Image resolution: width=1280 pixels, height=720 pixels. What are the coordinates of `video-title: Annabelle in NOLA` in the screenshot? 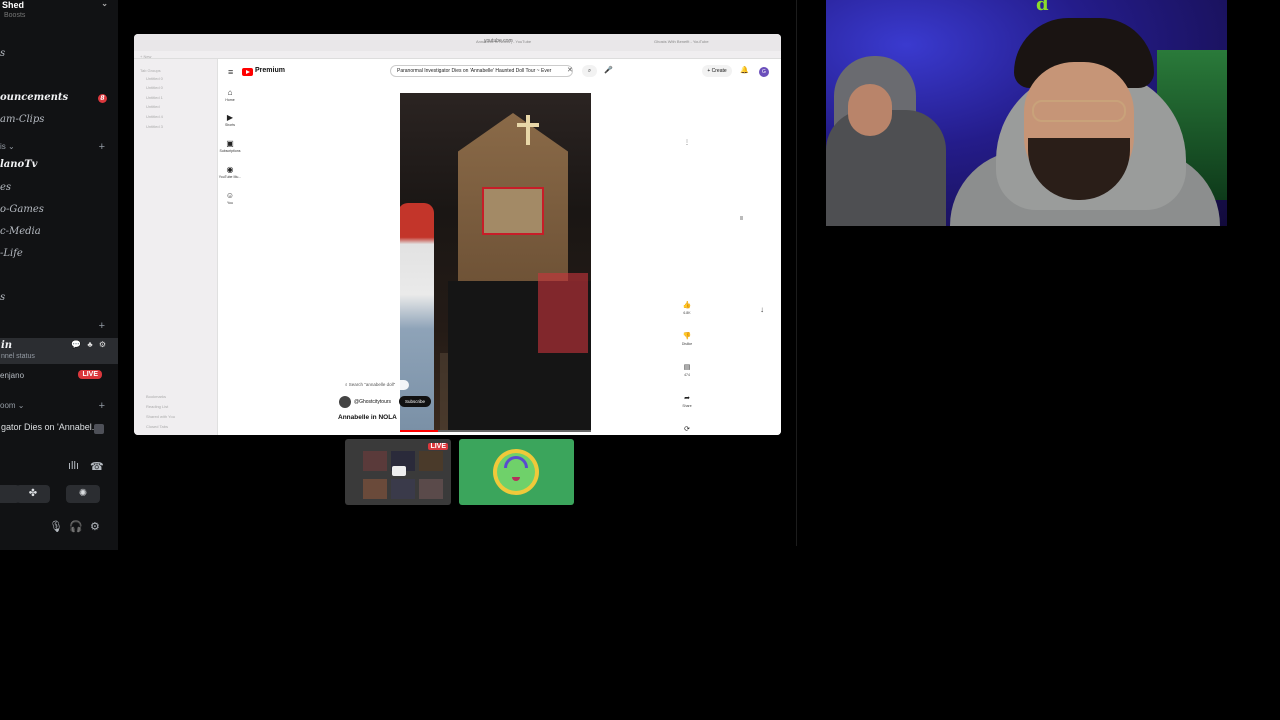 It's located at (367, 417).